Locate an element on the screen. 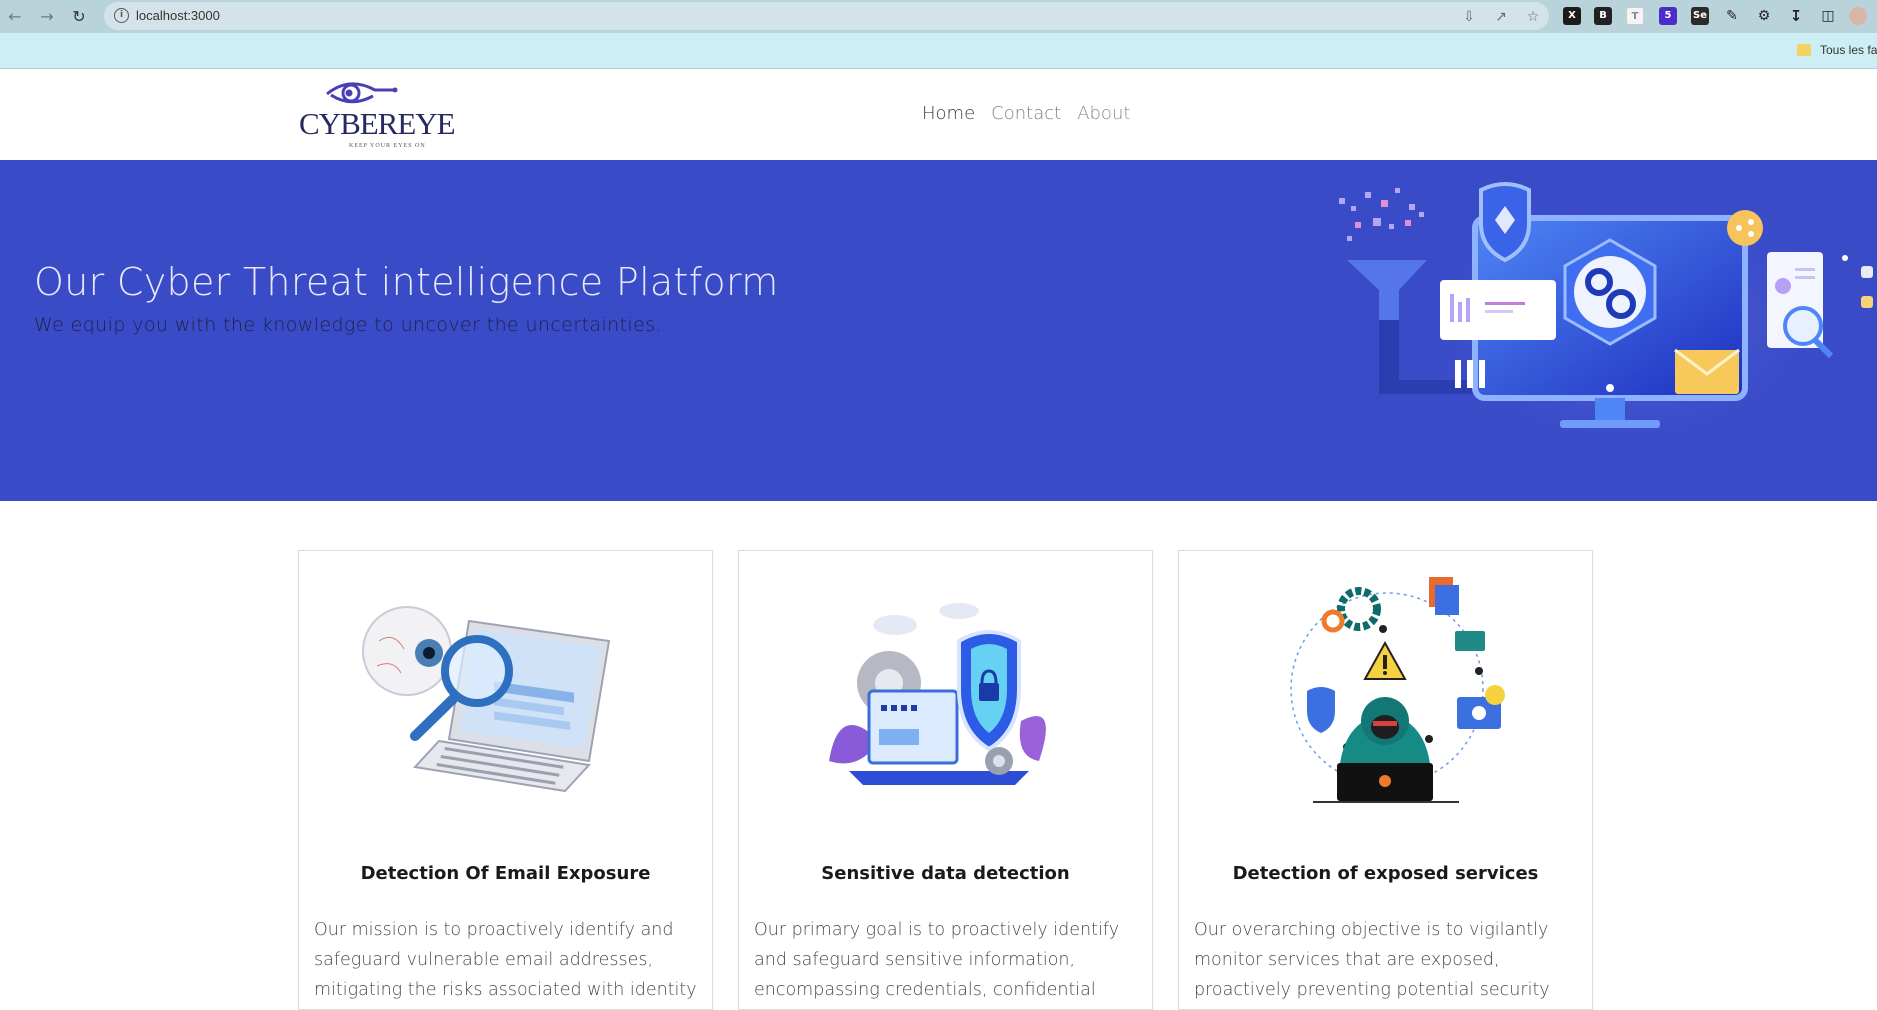  extension-t-icon: T is located at coordinates (1635, 16).